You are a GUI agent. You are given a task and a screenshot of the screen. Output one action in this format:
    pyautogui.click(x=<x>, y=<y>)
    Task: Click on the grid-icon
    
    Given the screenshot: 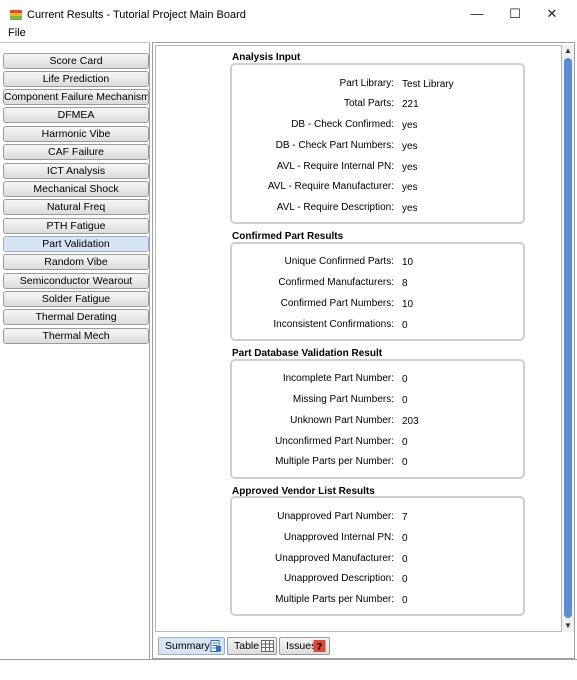 What is the action you would take?
    pyautogui.click(x=267, y=646)
    